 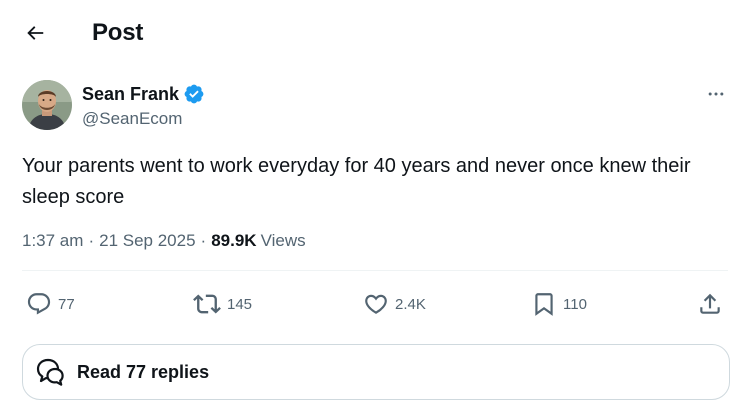 I want to click on reply-icon, so click(x=39, y=304).